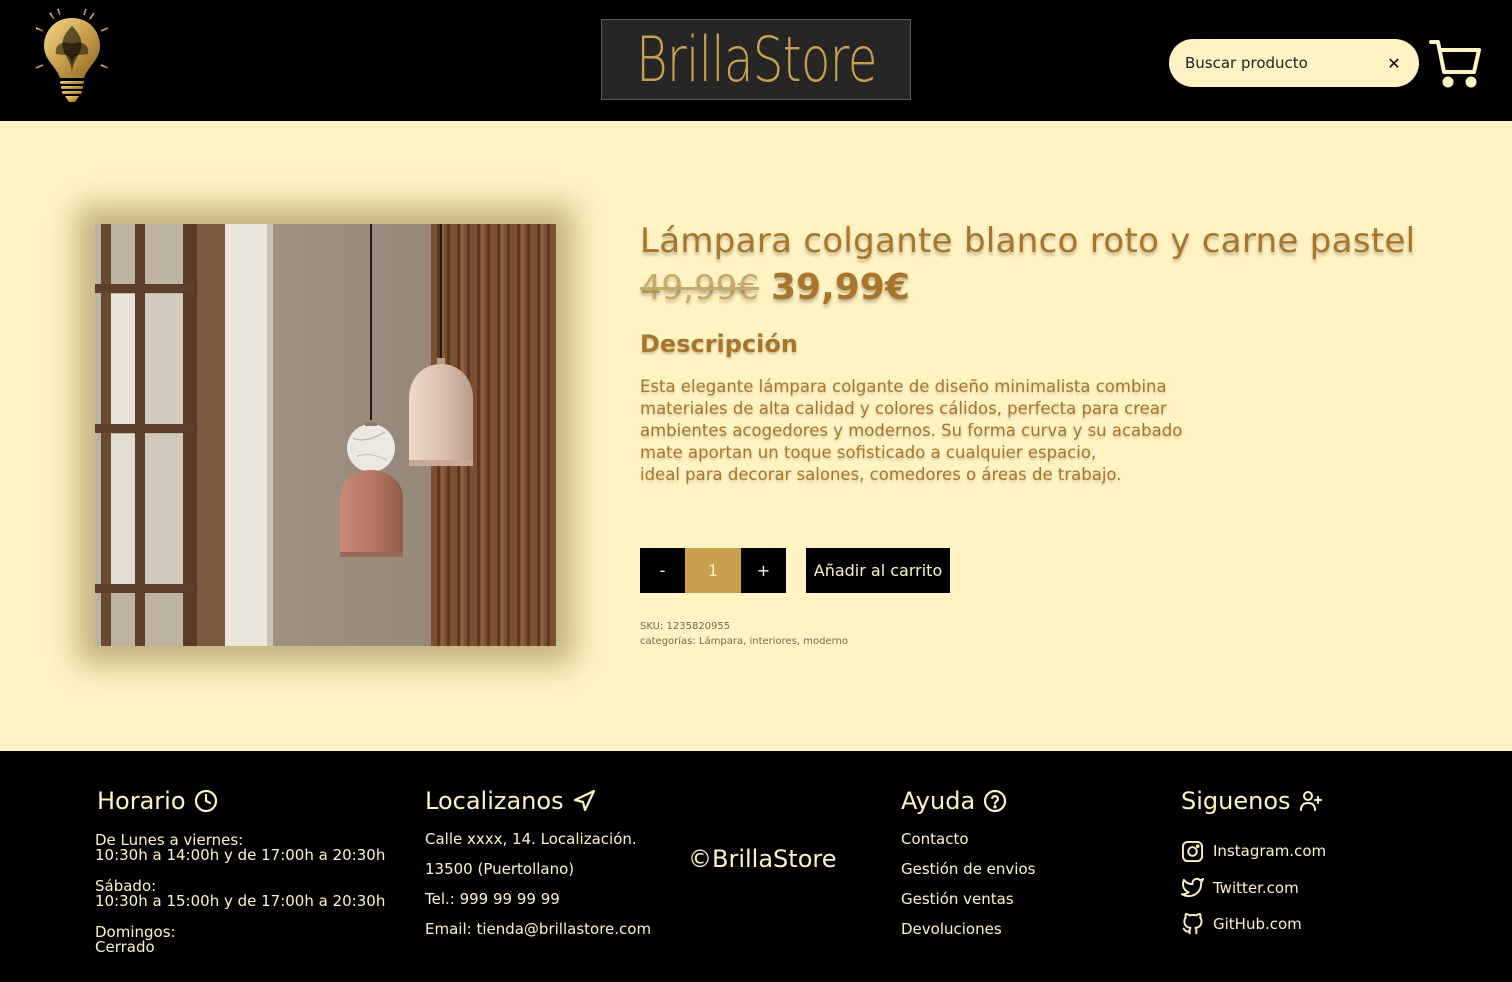 The height and width of the screenshot is (982, 1512). What do you see at coordinates (763, 570) in the screenshot?
I see `increase-quantity-button: +` at bounding box center [763, 570].